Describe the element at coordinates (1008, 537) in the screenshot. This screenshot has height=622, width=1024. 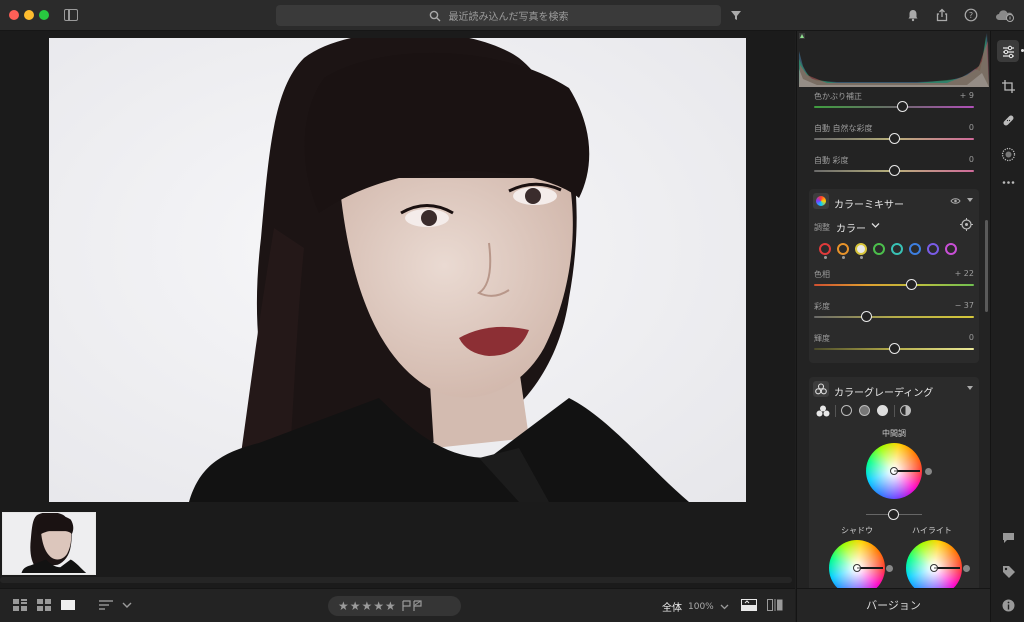
I see `comments-icon` at that location.